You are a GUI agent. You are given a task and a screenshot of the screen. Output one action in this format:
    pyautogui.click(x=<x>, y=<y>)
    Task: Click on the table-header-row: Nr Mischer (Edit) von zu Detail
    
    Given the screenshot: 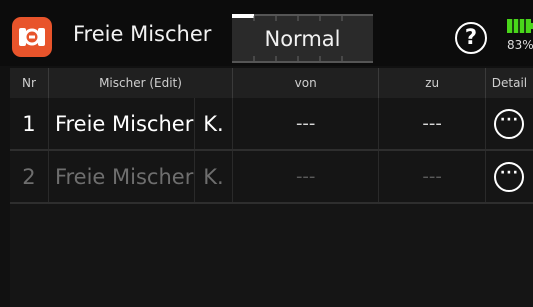 What is the action you would take?
    pyautogui.click(x=271, y=83)
    